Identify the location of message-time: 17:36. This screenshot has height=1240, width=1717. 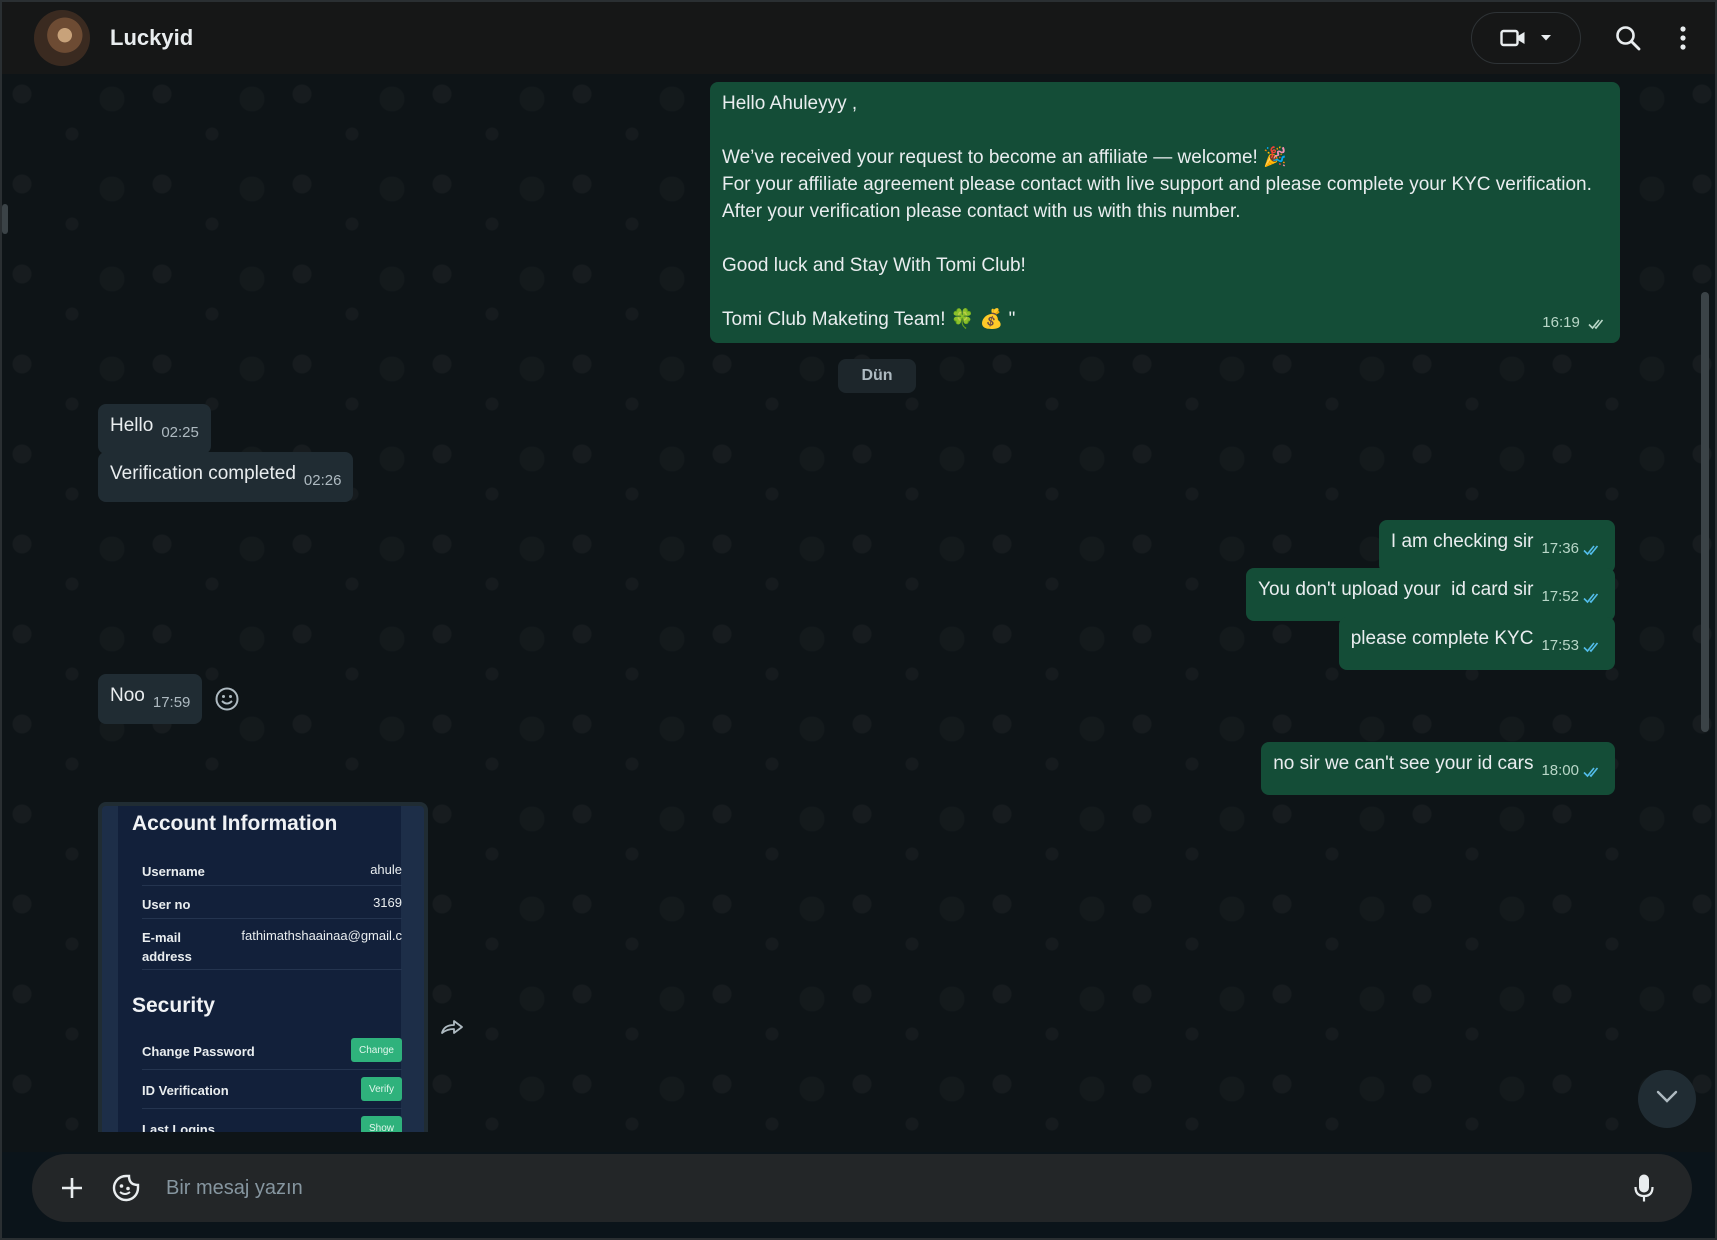
(1560, 548).